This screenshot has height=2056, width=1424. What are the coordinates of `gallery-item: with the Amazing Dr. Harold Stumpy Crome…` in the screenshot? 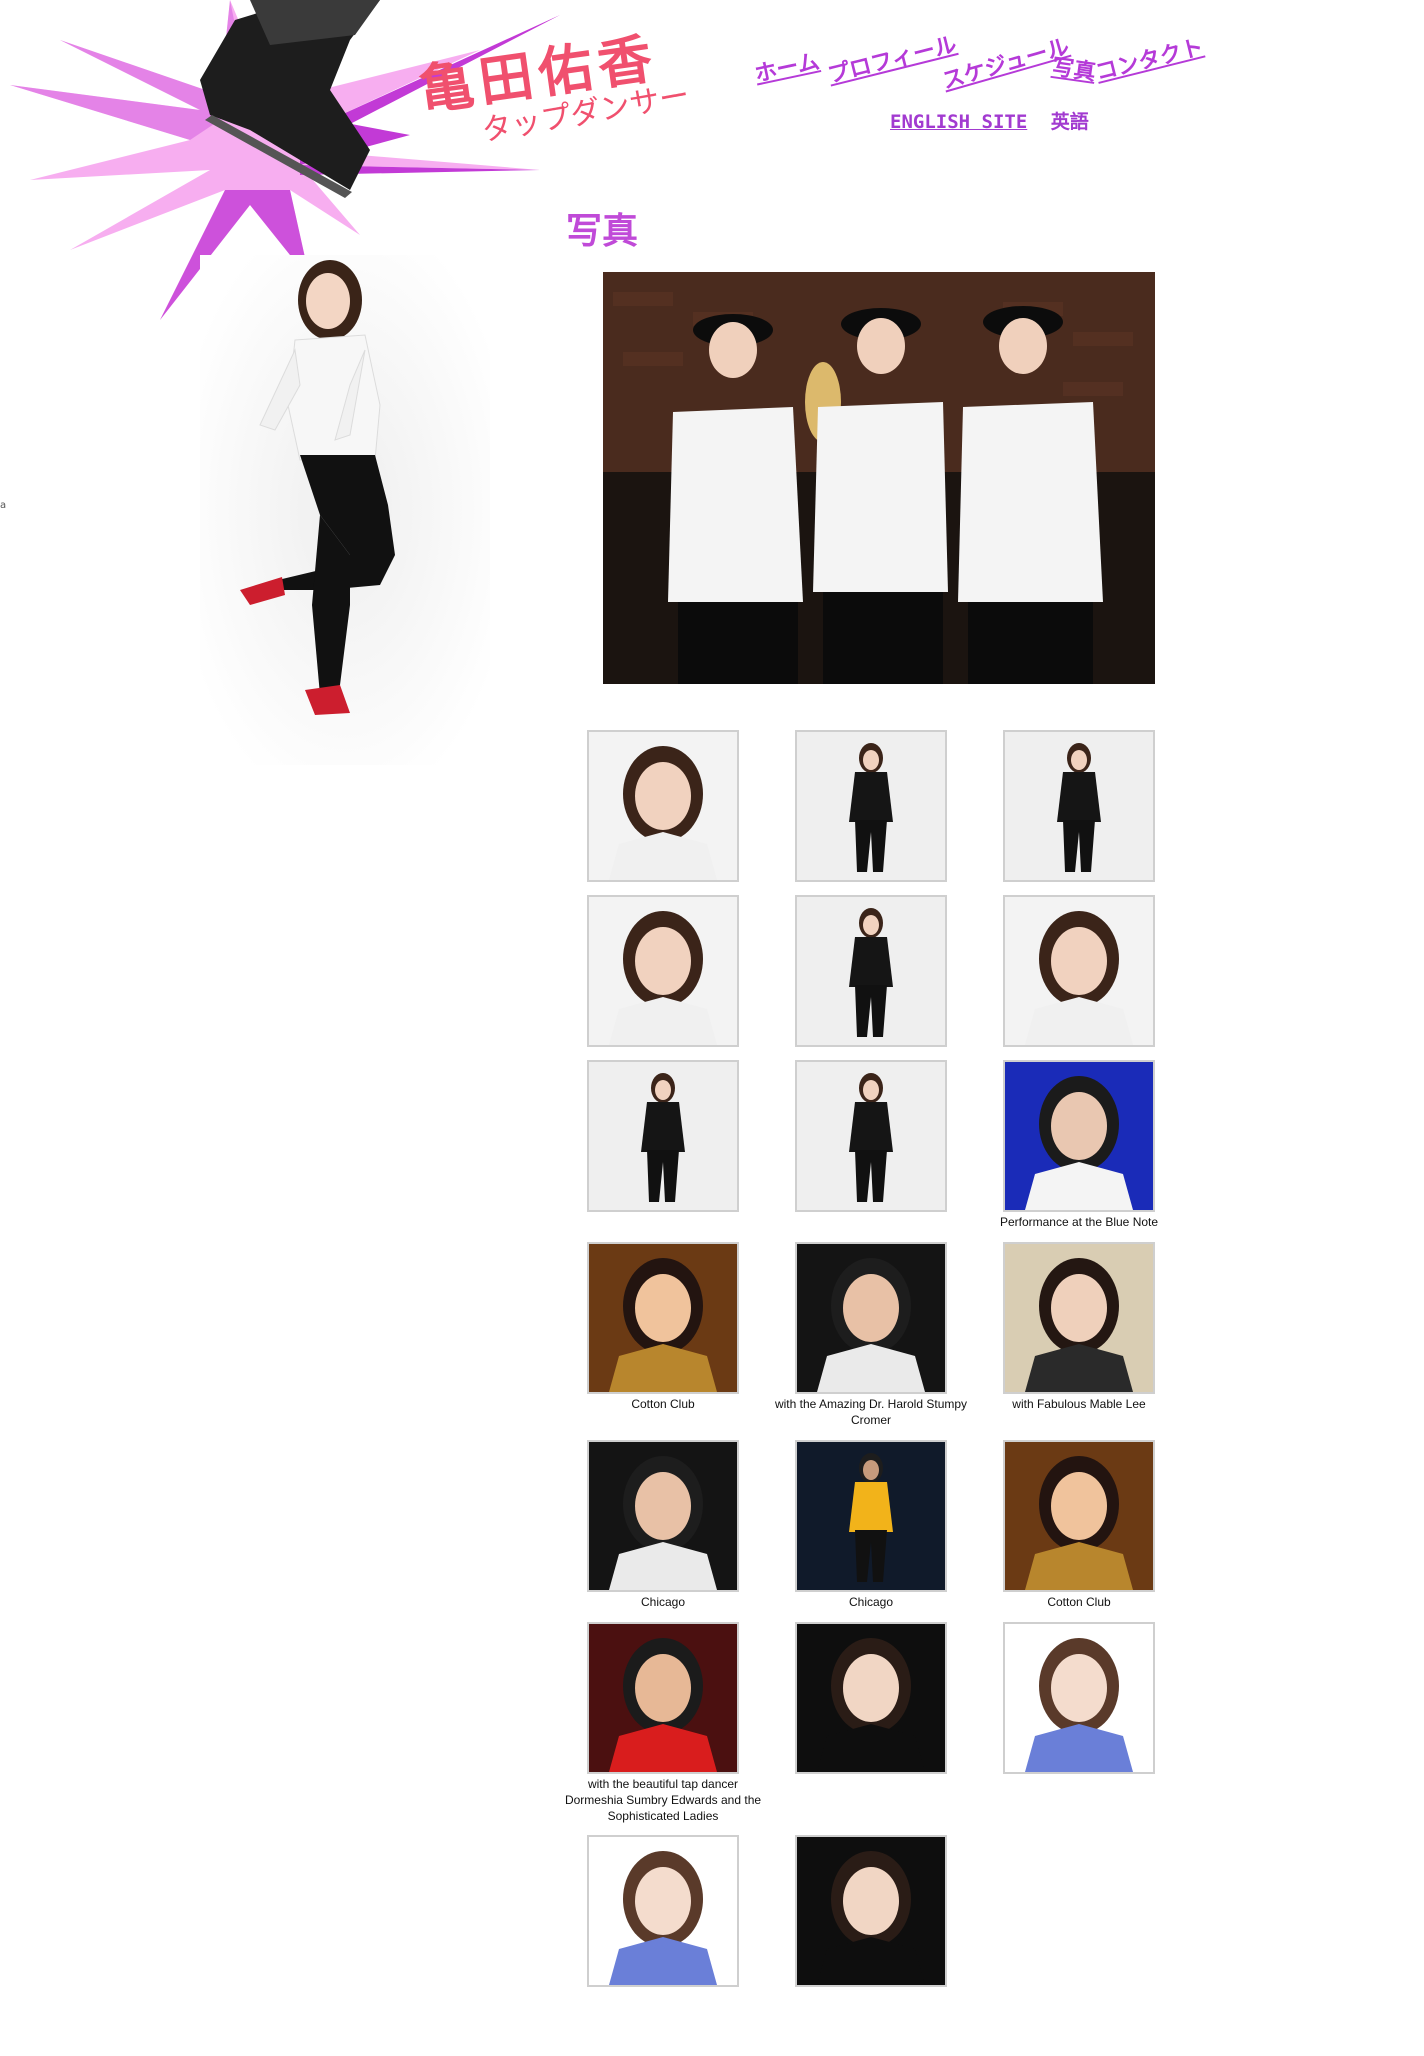 It's located at (871, 1335).